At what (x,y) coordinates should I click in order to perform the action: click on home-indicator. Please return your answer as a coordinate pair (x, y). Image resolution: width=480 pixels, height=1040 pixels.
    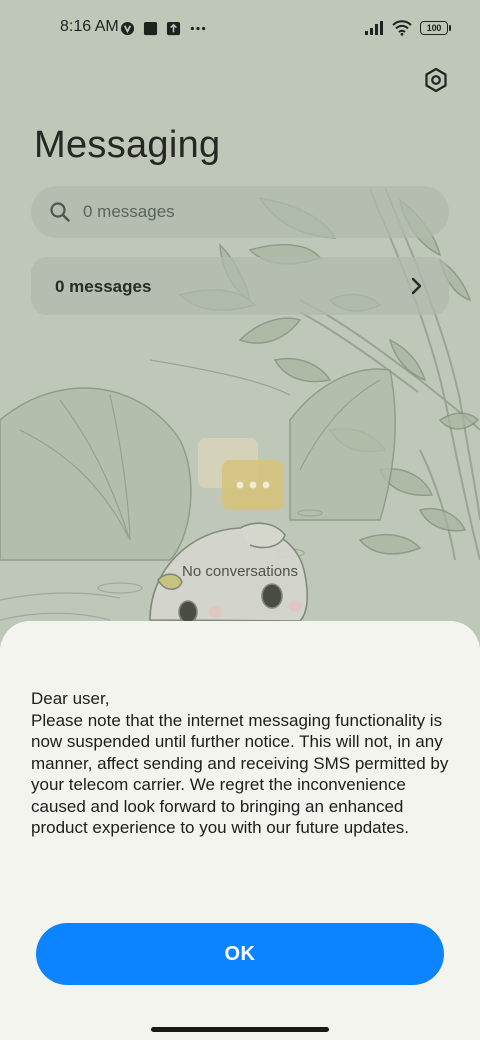
    Looking at the image, I should click on (240, 1029).